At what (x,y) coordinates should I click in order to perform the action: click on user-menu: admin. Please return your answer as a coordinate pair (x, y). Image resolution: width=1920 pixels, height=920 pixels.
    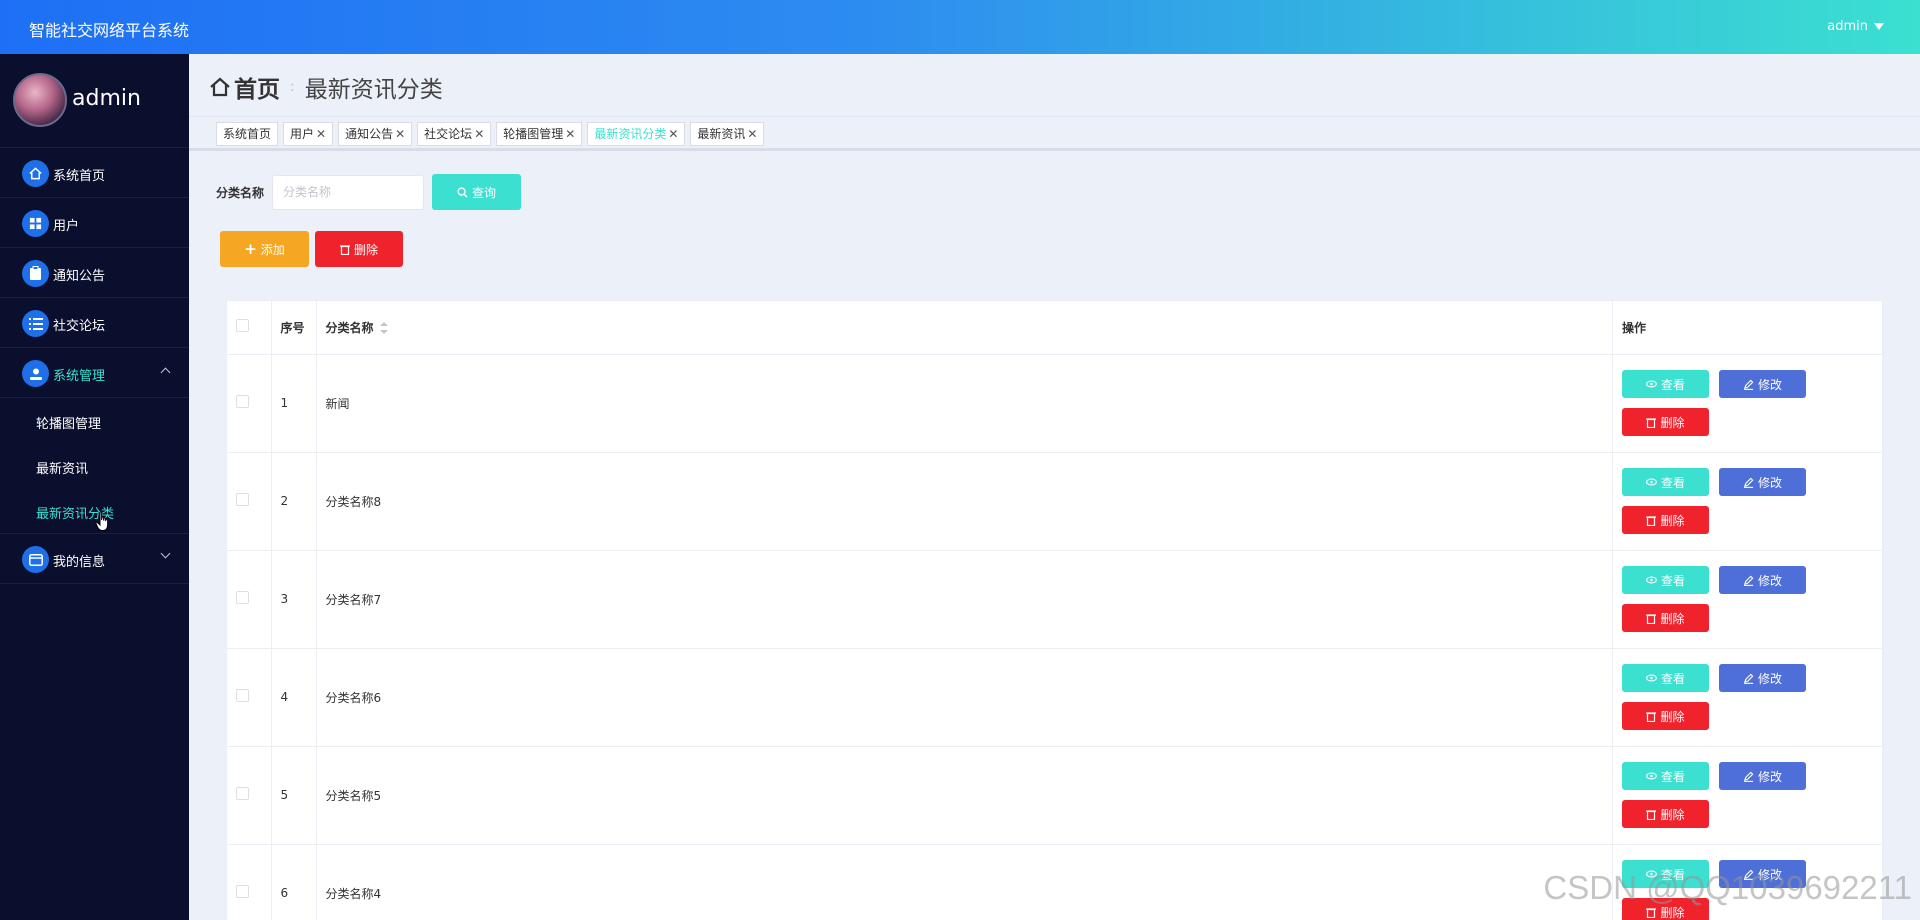
    Looking at the image, I should click on (1855, 26).